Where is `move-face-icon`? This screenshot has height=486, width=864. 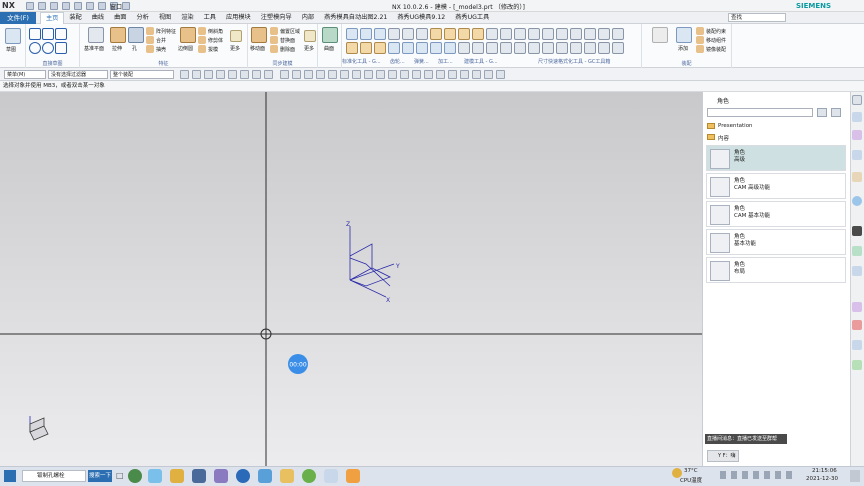
move-face-icon is located at coordinates (259, 35).